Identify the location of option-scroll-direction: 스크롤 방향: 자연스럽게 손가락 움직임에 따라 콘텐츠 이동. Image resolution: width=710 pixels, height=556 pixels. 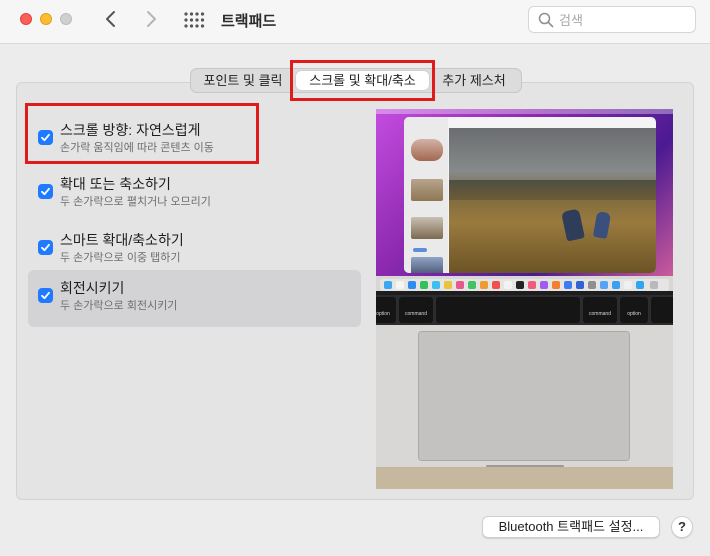
(194, 140).